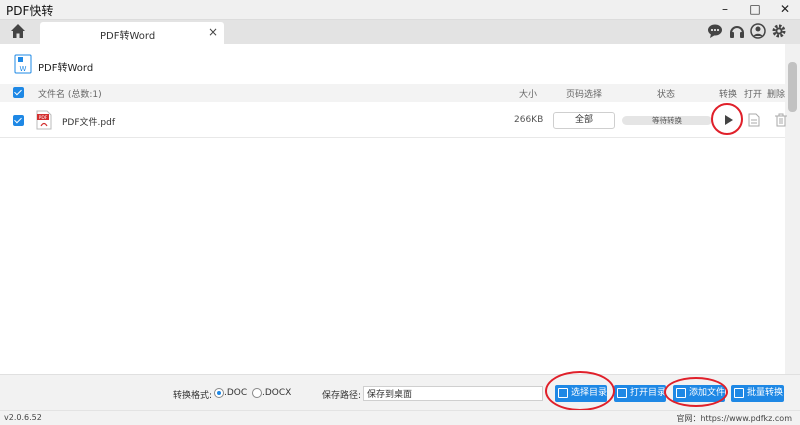 The height and width of the screenshot is (425, 800). I want to click on page-title: PDF转Word, so click(66, 68).